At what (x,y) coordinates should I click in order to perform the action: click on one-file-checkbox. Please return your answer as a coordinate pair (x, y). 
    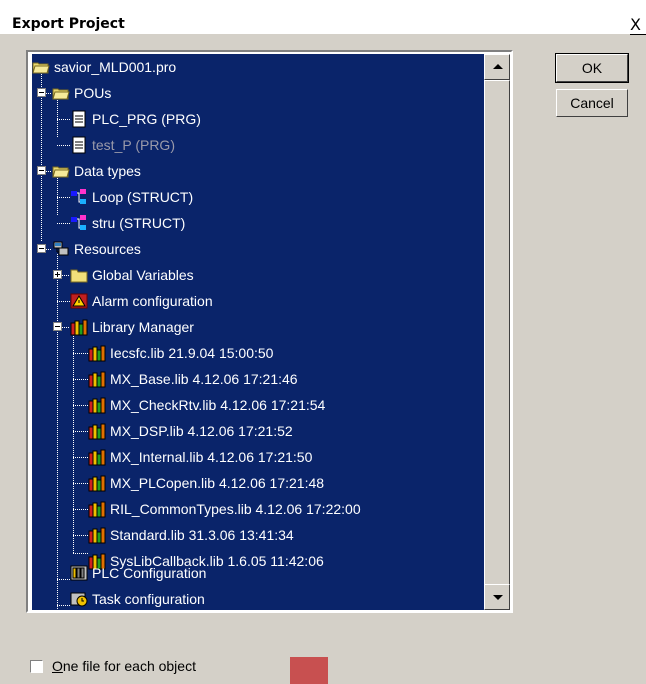
    Looking at the image, I should click on (36, 666).